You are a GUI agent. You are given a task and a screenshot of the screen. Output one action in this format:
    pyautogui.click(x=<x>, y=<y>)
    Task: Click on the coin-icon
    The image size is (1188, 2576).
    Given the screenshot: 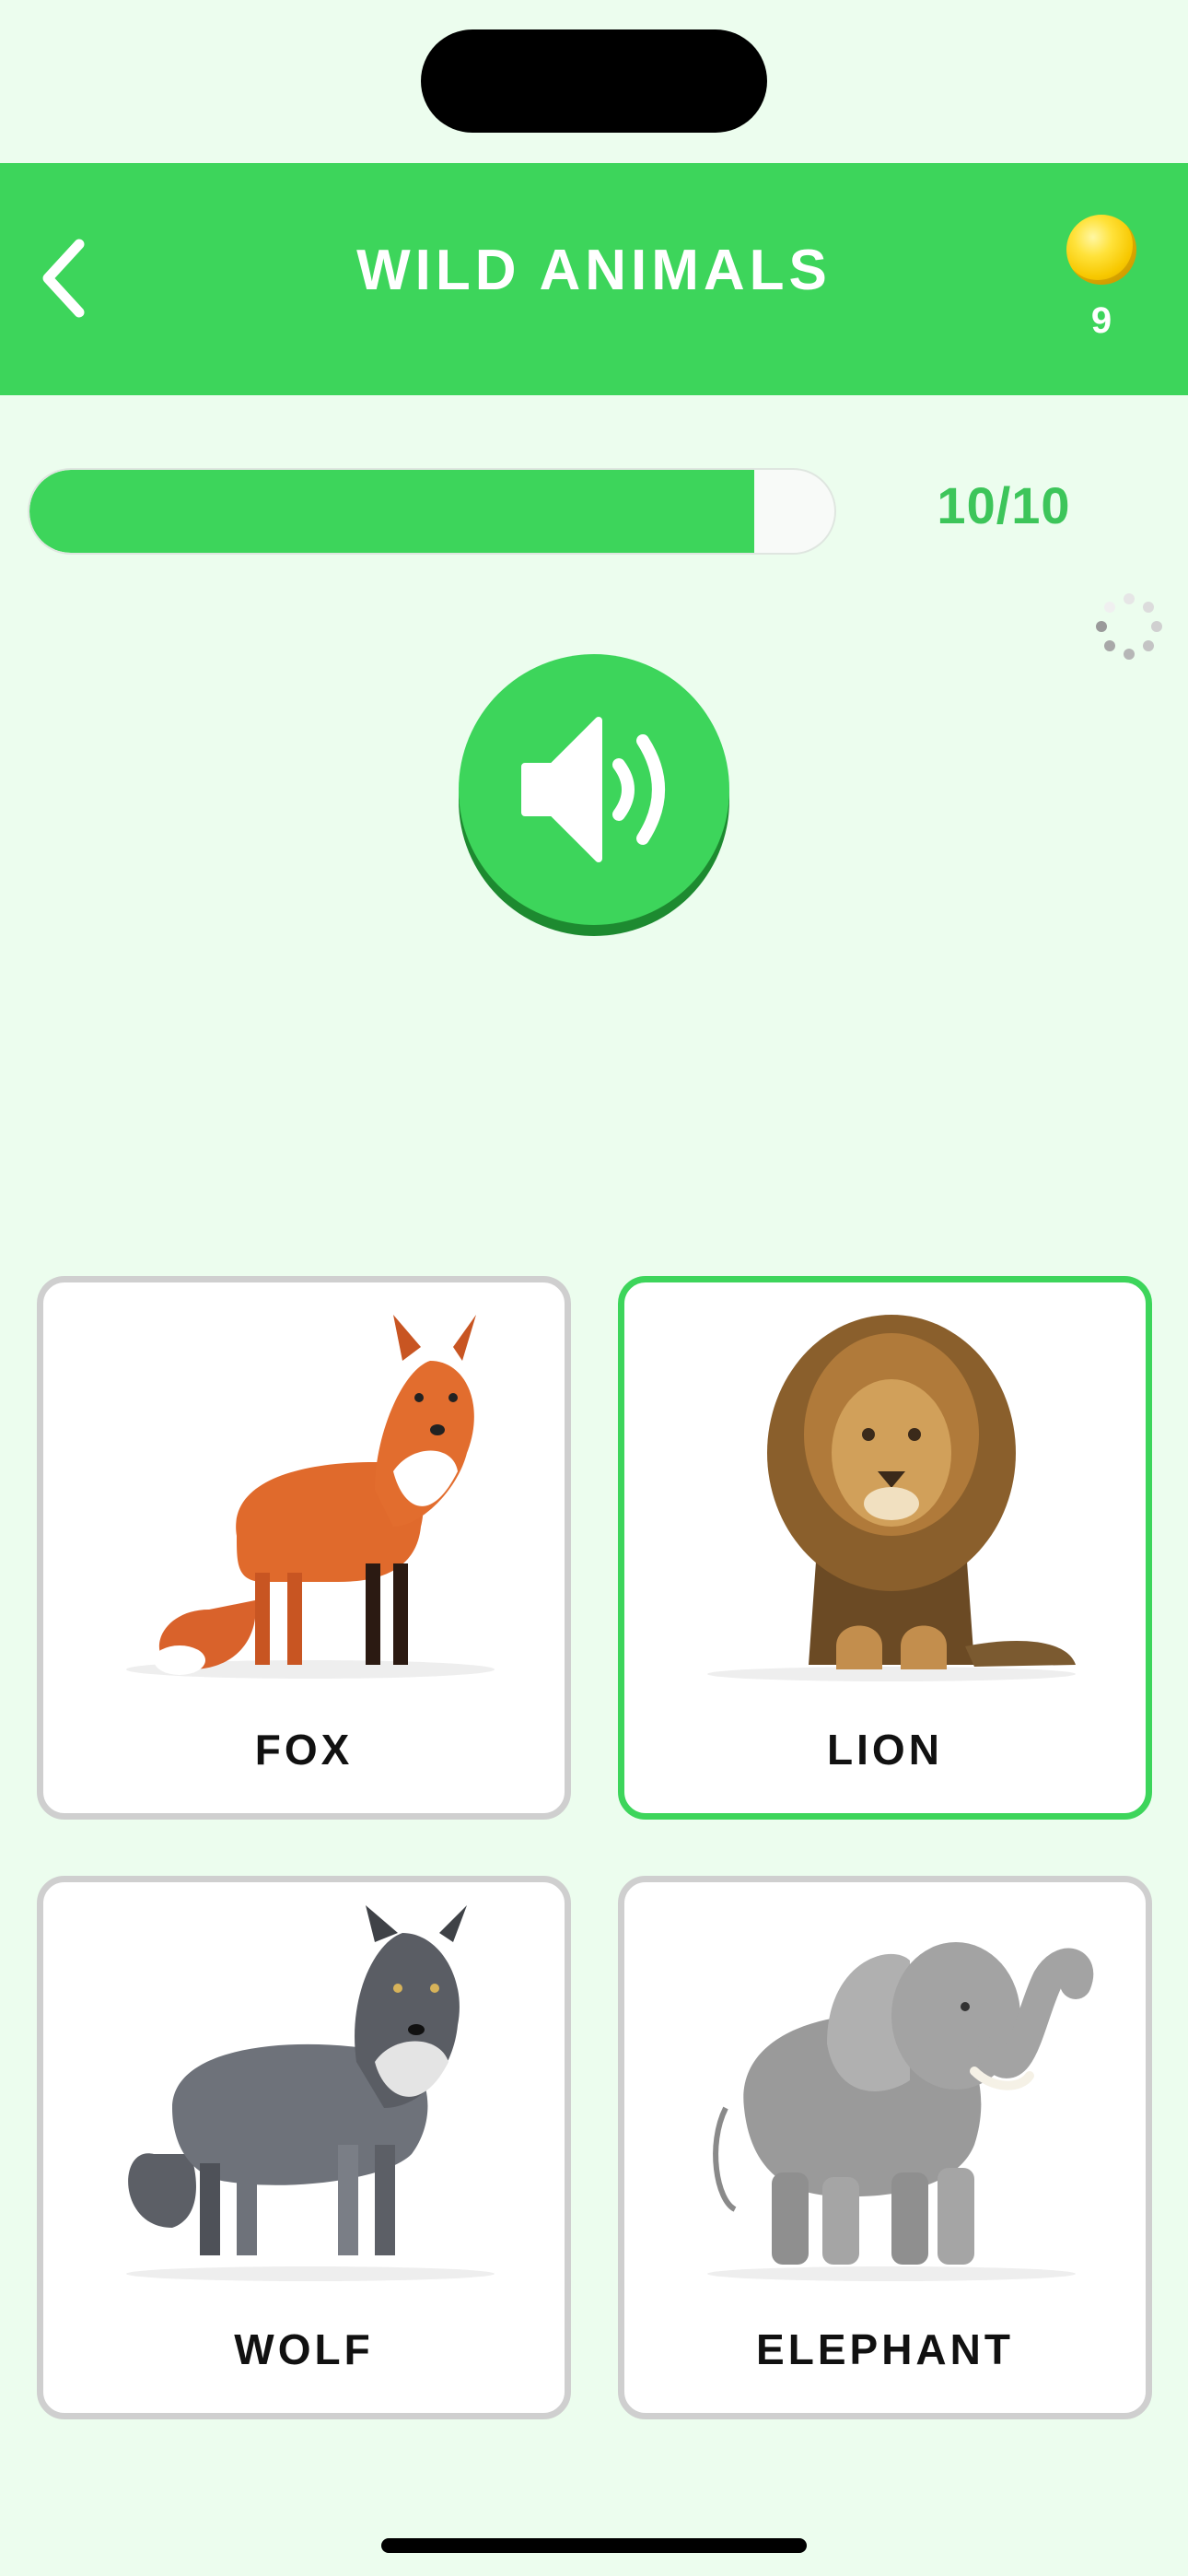 What is the action you would take?
    pyautogui.click(x=1101, y=250)
    